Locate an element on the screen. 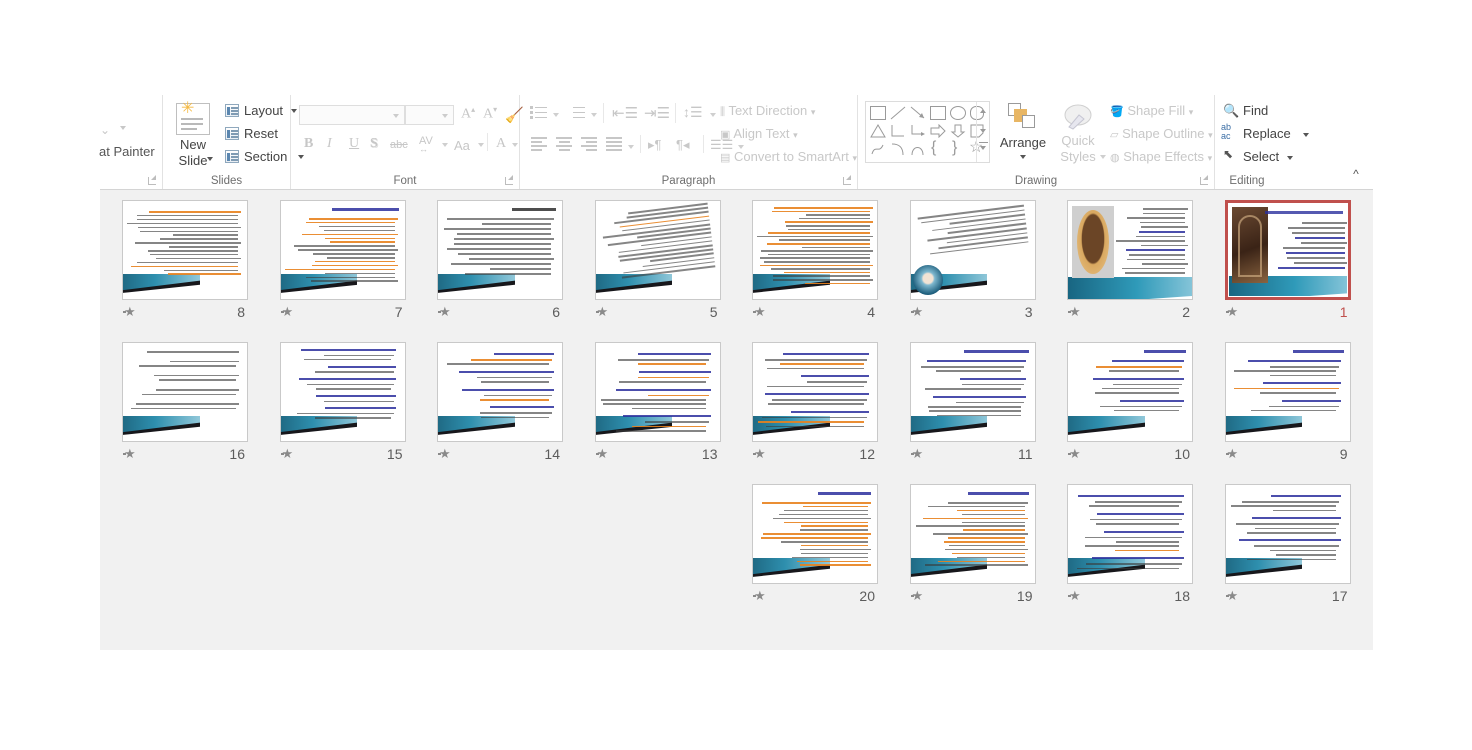 This screenshot has height=750, width=1472. slide-thumbnail: ★ 12 is located at coordinates (815, 403).